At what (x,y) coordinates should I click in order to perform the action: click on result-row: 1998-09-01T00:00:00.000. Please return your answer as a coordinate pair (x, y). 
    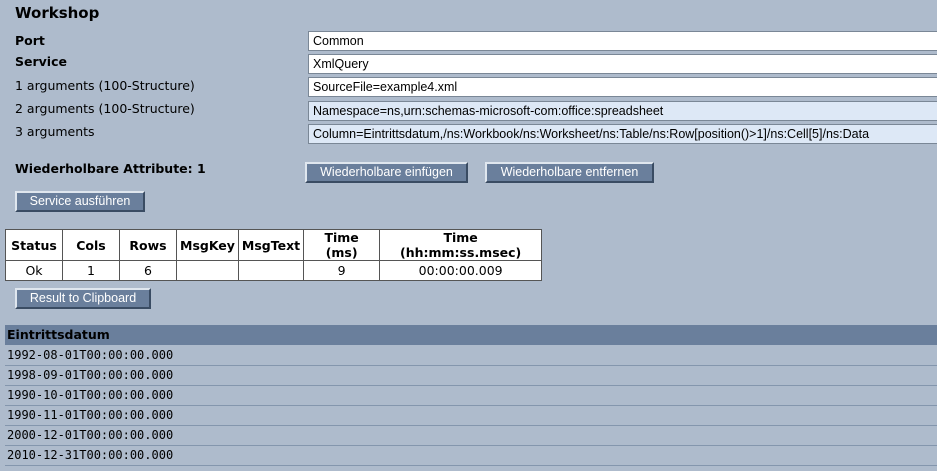
    Looking at the image, I should click on (471, 376).